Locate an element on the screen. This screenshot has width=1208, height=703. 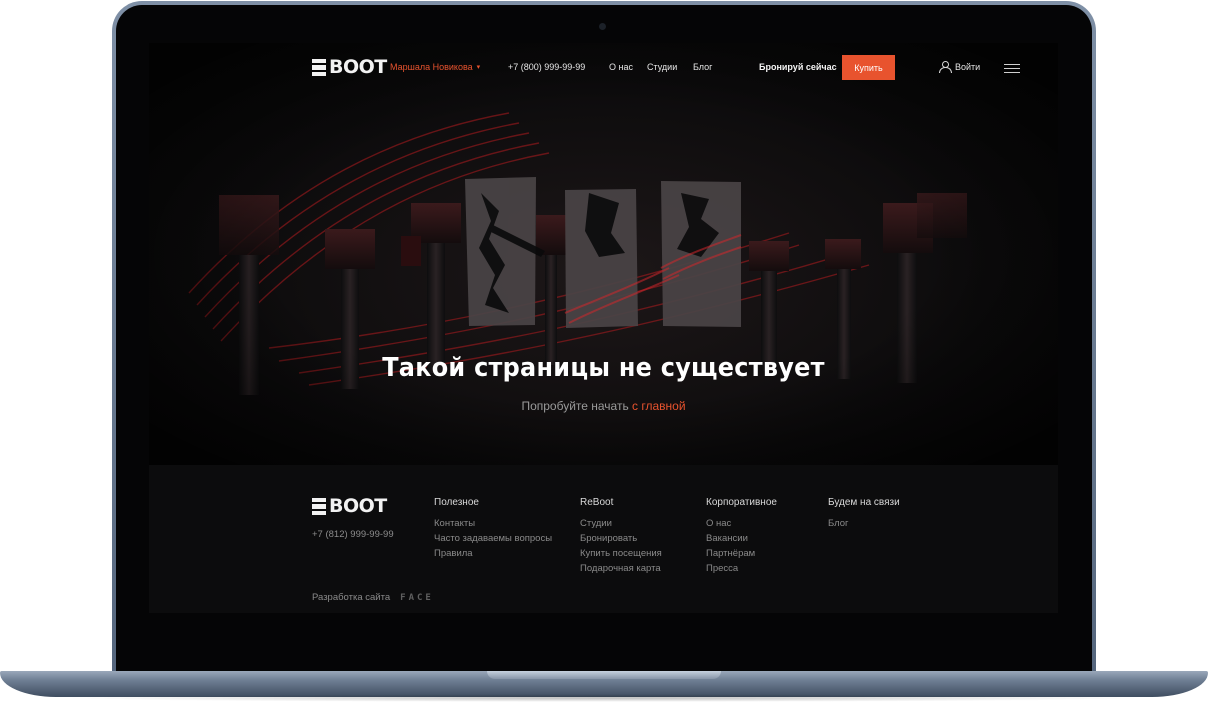
error-subtitle-text: Попробуйте начать is located at coordinates (577, 406).